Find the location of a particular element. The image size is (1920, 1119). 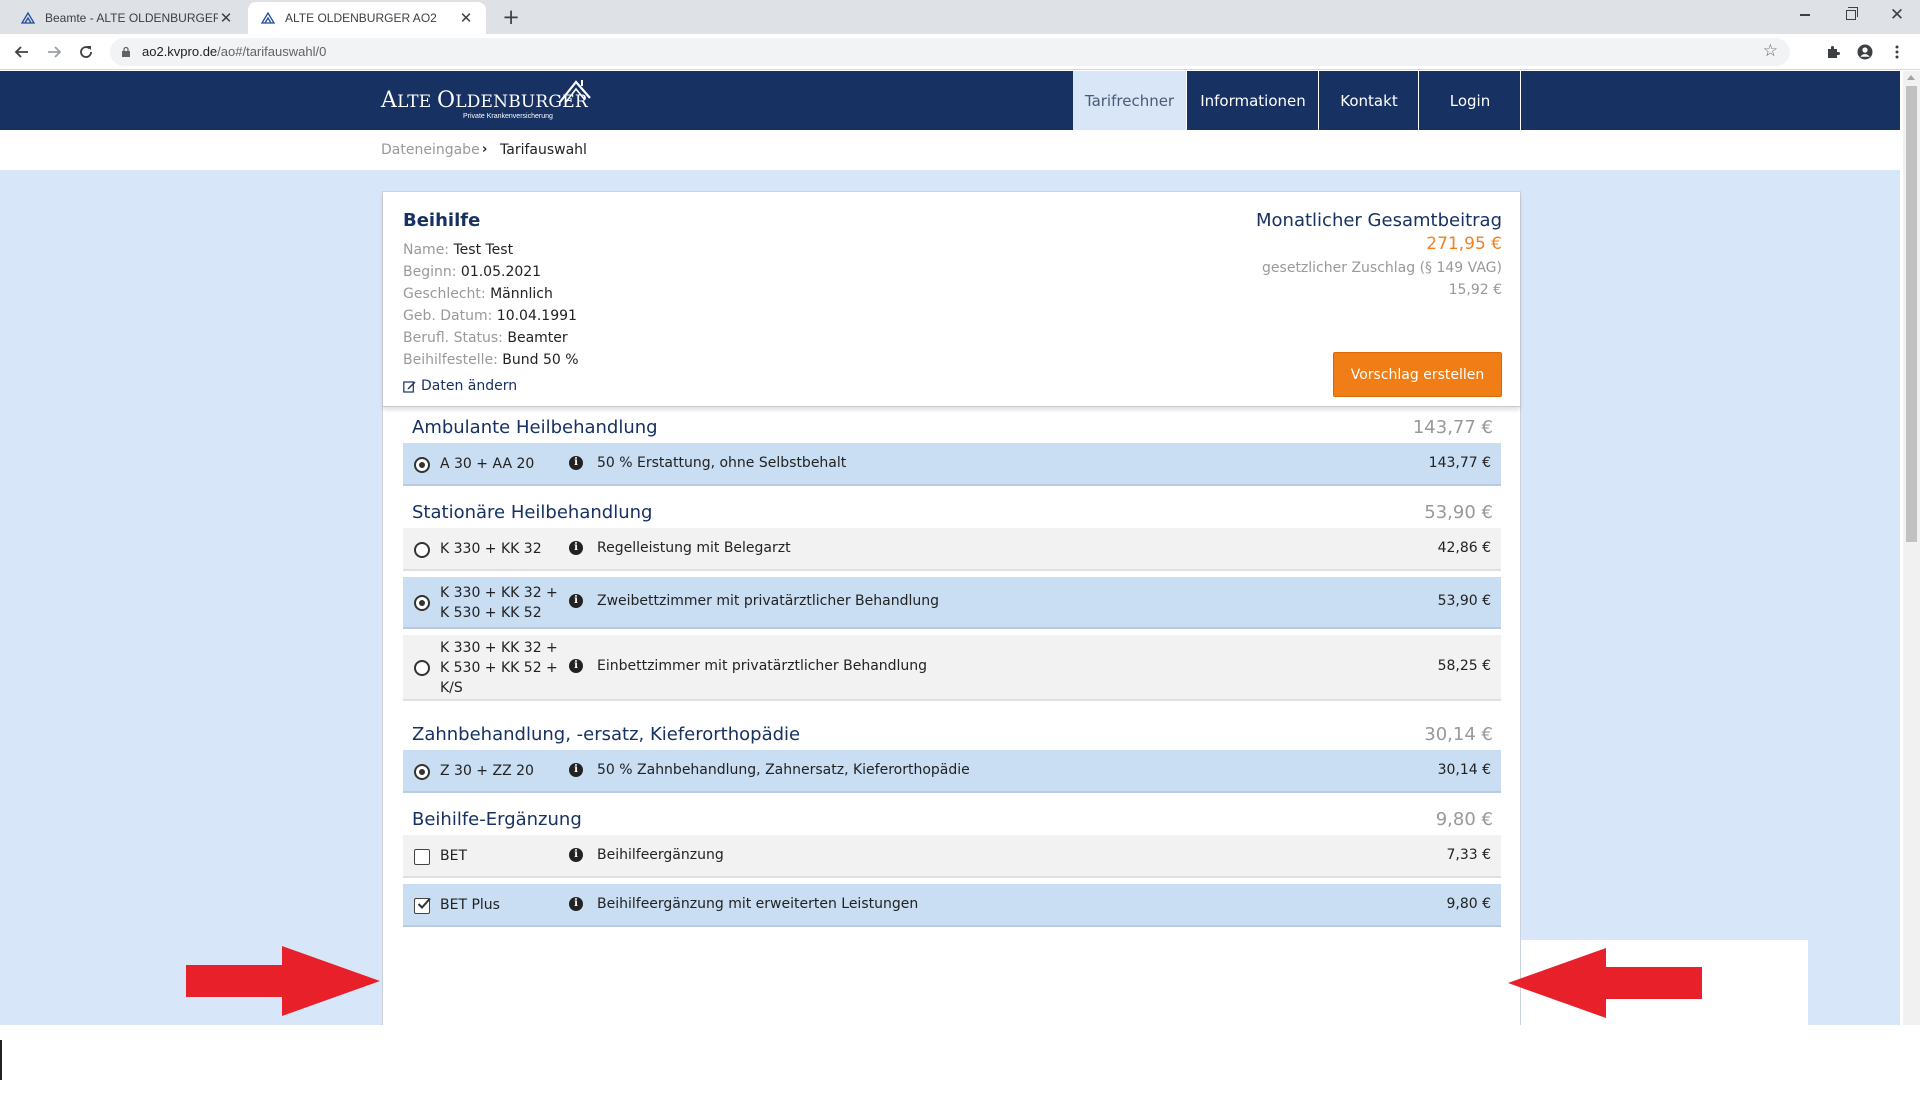

section-title: Stationäre Heilbehandlung is located at coordinates (532, 512).